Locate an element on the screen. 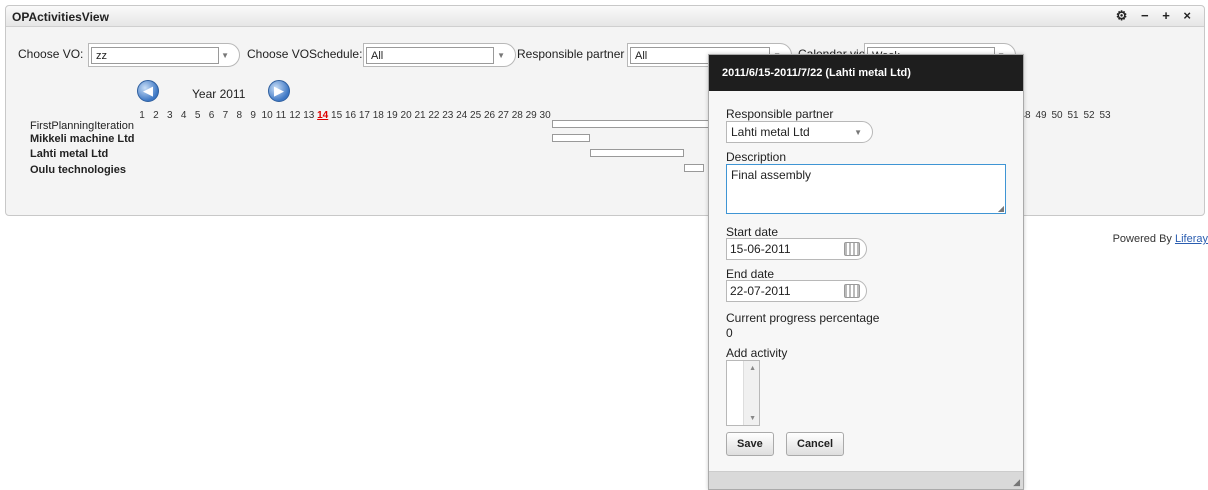  progress-value: 0 is located at coordinates (729, 333).